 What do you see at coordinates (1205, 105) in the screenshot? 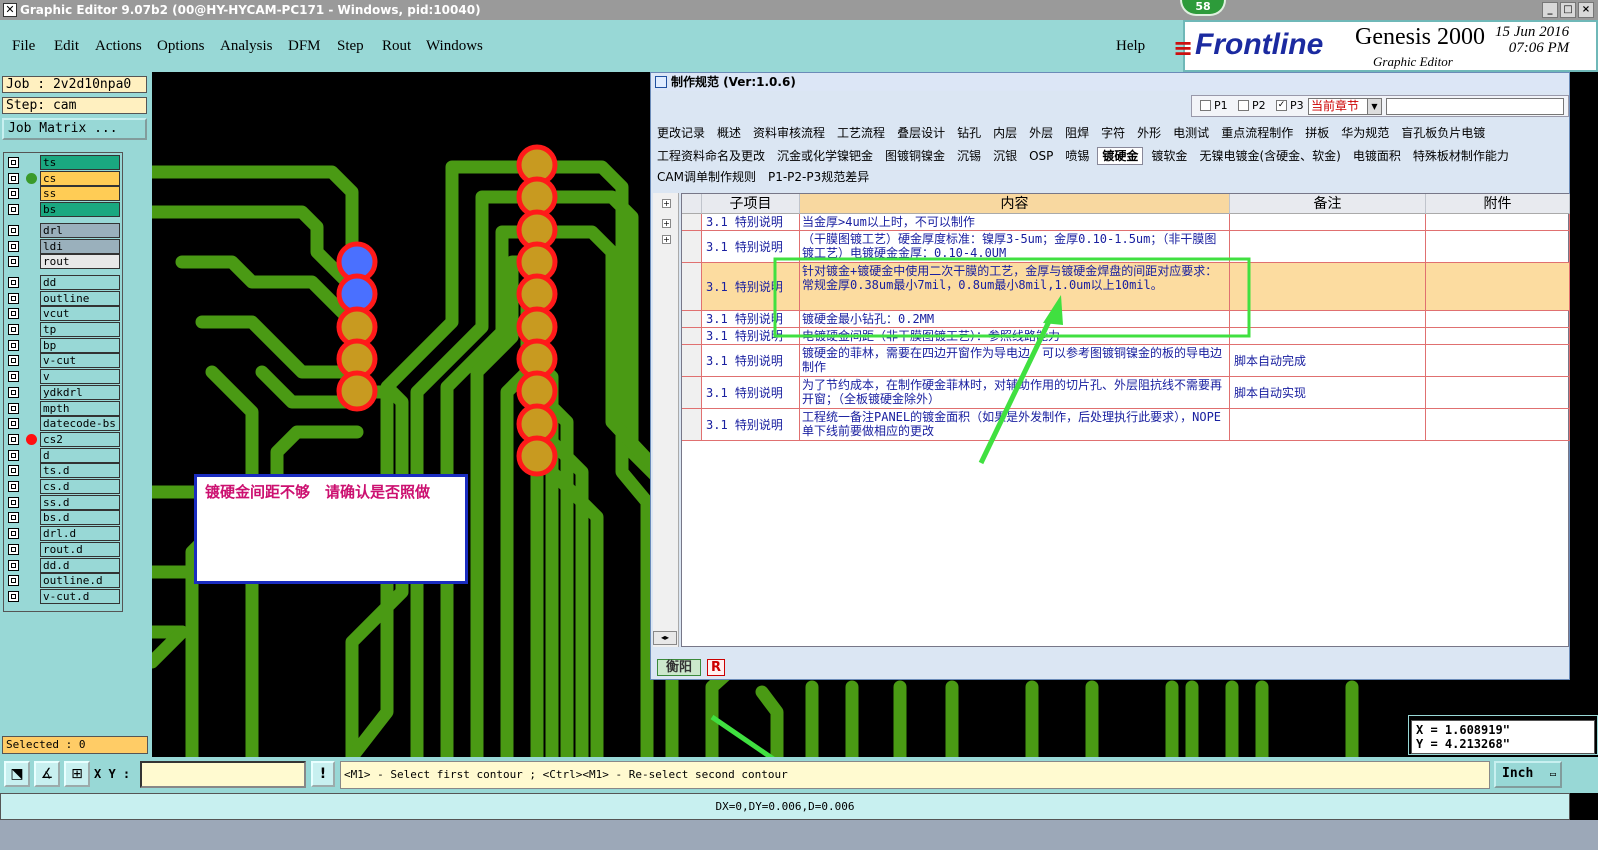
I see `p1-checkbox` at bounding box center [1205, 105].